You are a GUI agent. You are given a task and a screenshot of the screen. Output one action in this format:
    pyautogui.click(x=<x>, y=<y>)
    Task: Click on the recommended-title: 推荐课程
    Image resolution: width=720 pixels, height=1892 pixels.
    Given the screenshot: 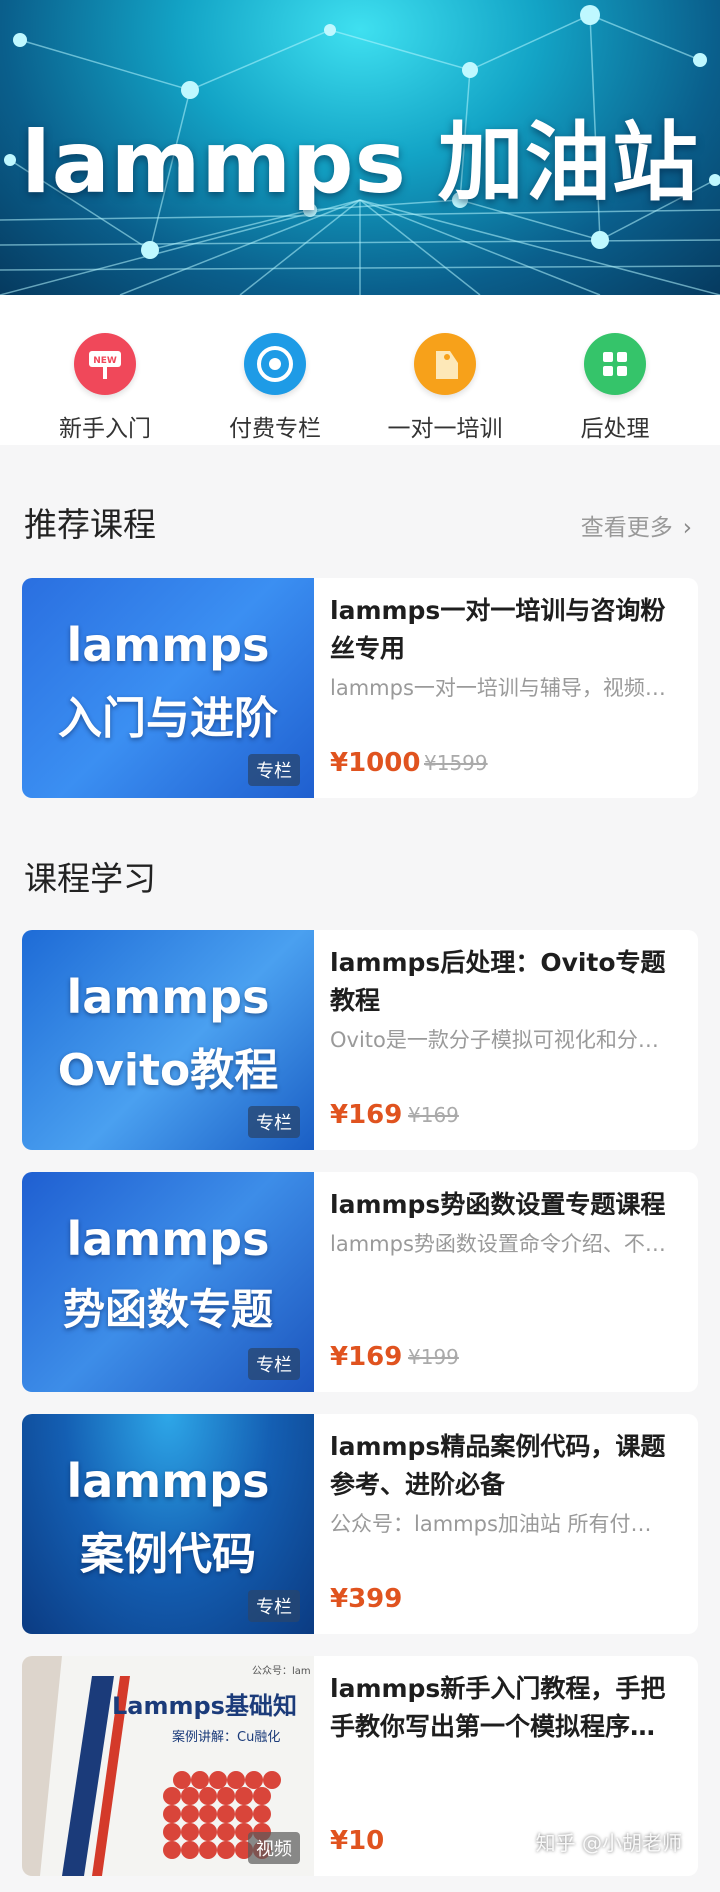 What is the action you would take?
    pyautogui.click(x=90, y=524)
    